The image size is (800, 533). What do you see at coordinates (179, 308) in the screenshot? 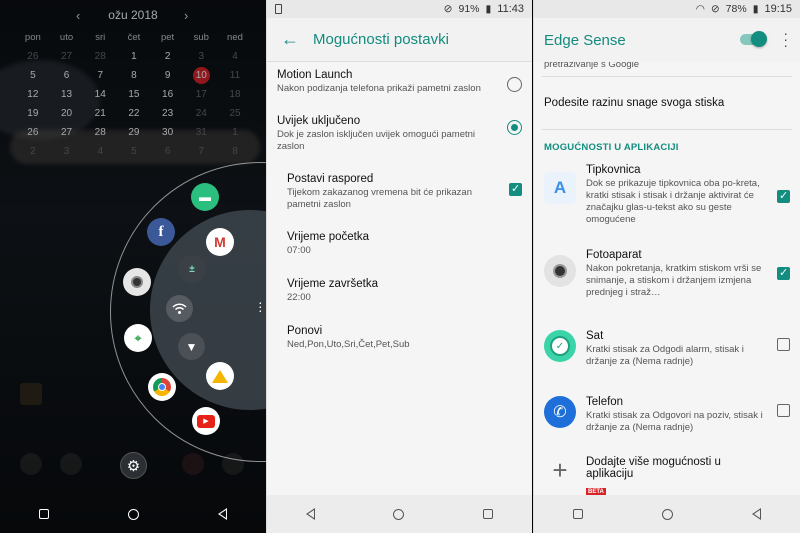
I see `wifi-icon` at bounding box center [179, 308].